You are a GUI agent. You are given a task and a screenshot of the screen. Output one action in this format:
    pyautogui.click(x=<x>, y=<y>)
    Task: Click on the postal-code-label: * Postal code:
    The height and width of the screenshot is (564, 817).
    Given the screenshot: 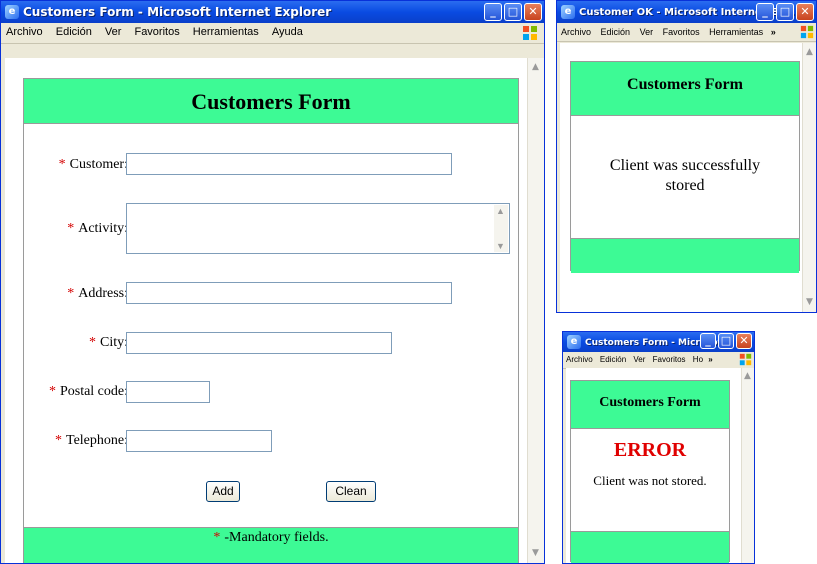 What is the action you would take?
    pyautogui.click(x=88, y=391)
    